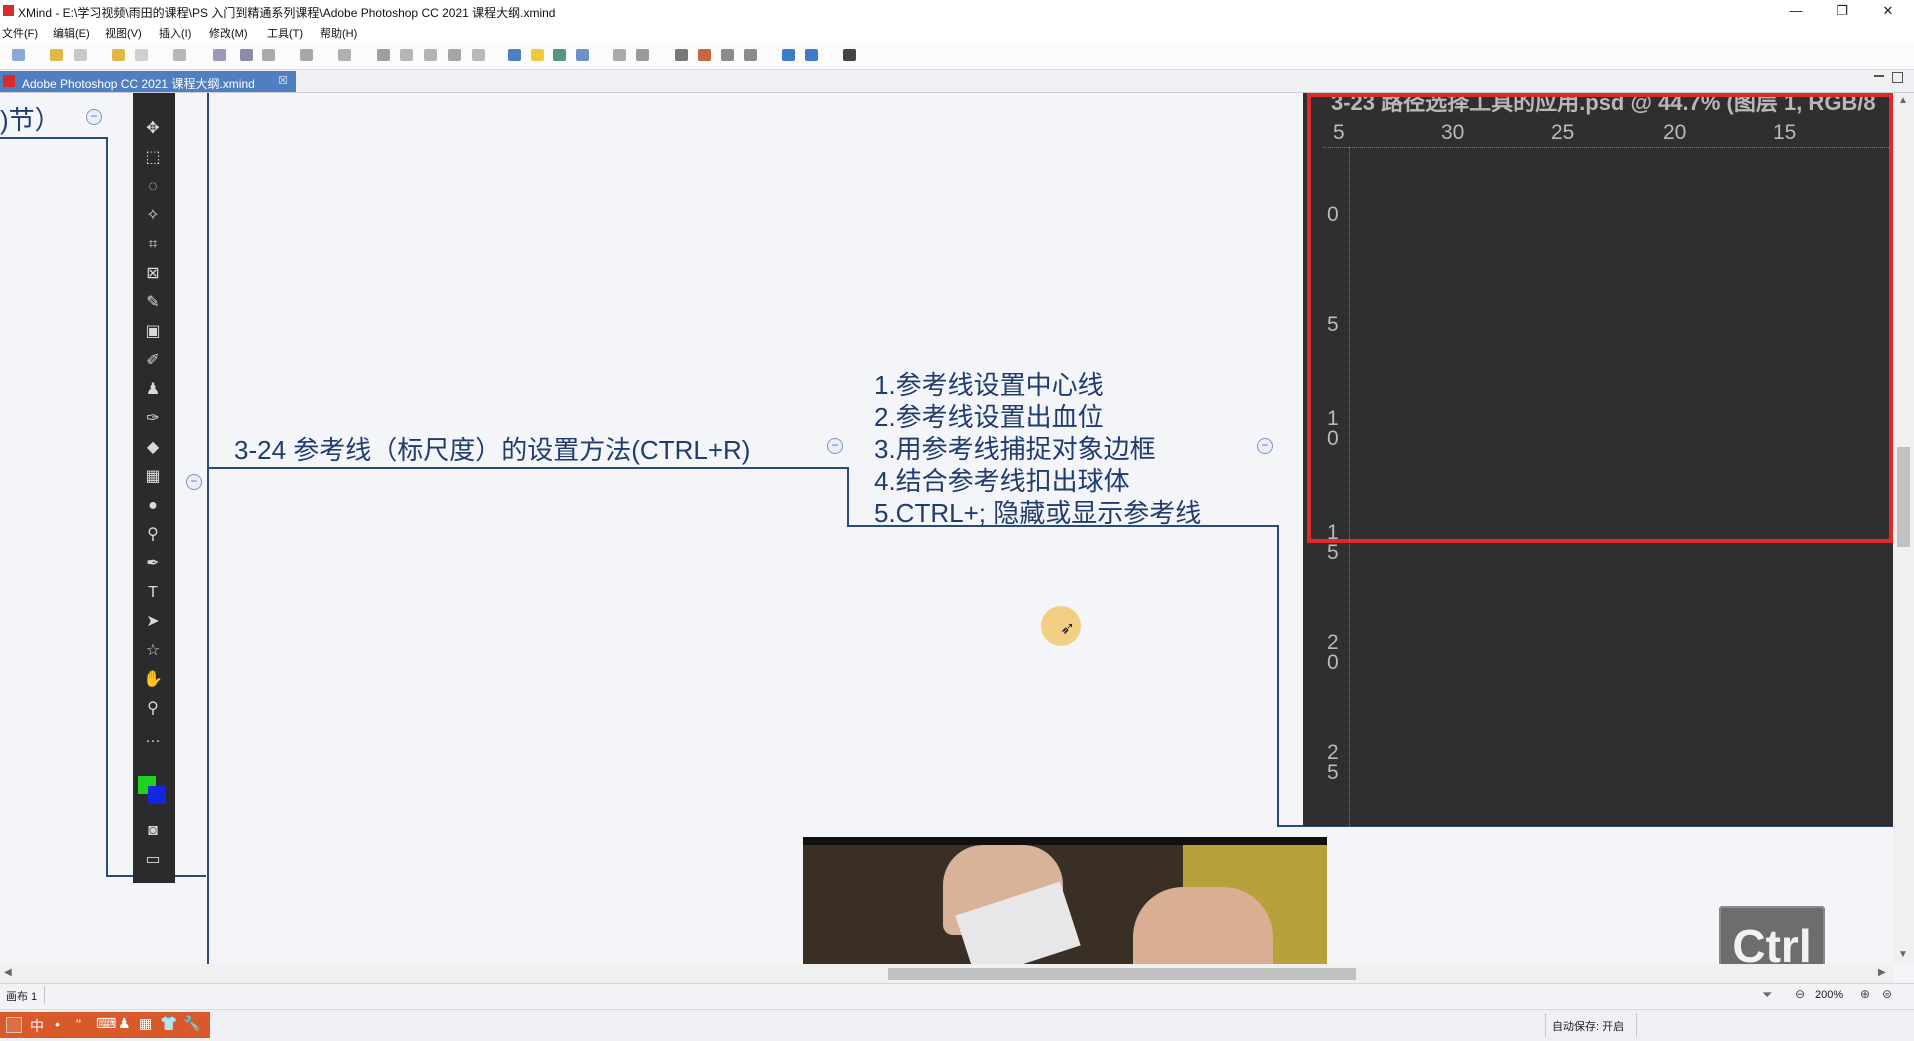 The image size is (1914, 1041). What do you see at coordinates (8, 972) in the screenshot?
I see `scroll-left-icon: ◀` at bounding box center [8, 972].